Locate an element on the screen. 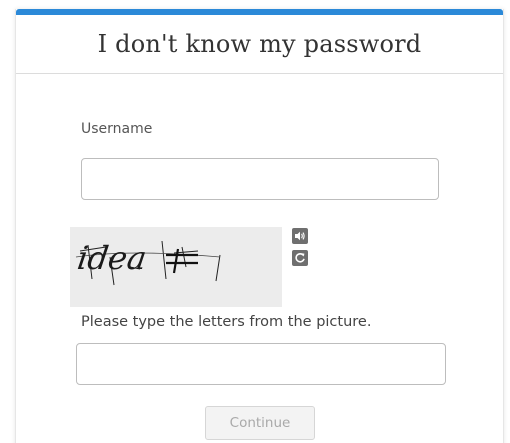  page-title: I don't know my password is located at coordinates (259, 44).